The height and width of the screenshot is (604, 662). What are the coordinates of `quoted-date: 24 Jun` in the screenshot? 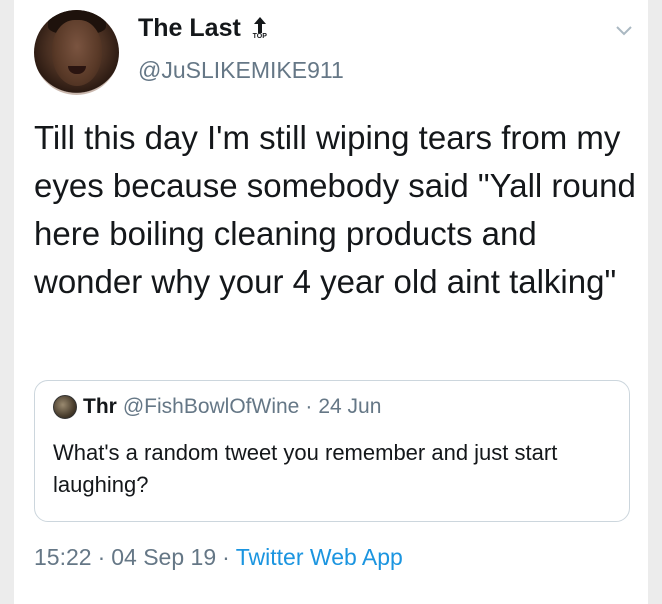 It's located at (350, 406).